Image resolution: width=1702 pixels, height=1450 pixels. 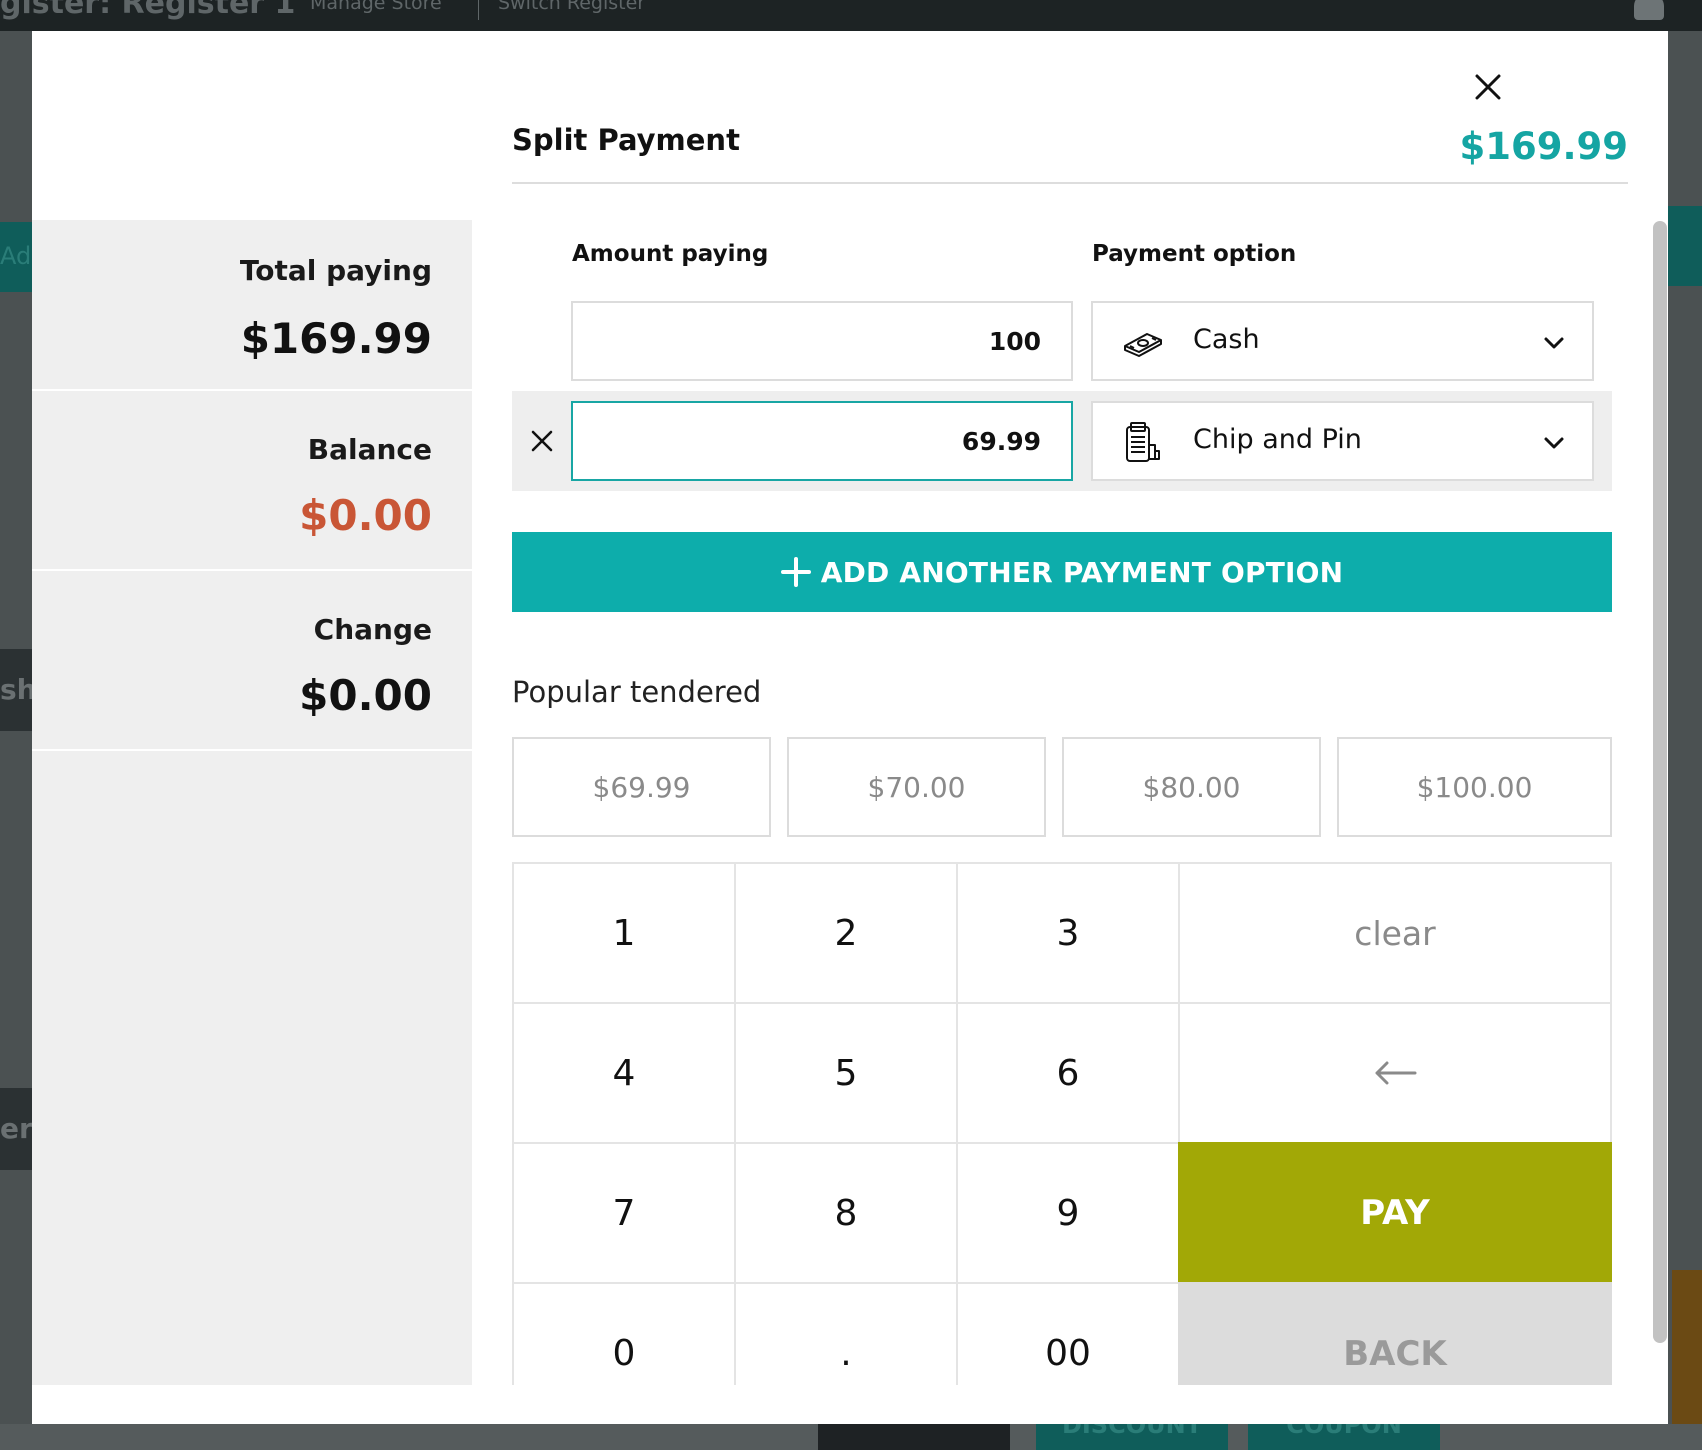 I want to click on card-terminal-icon, so click(x=1143, y=443).